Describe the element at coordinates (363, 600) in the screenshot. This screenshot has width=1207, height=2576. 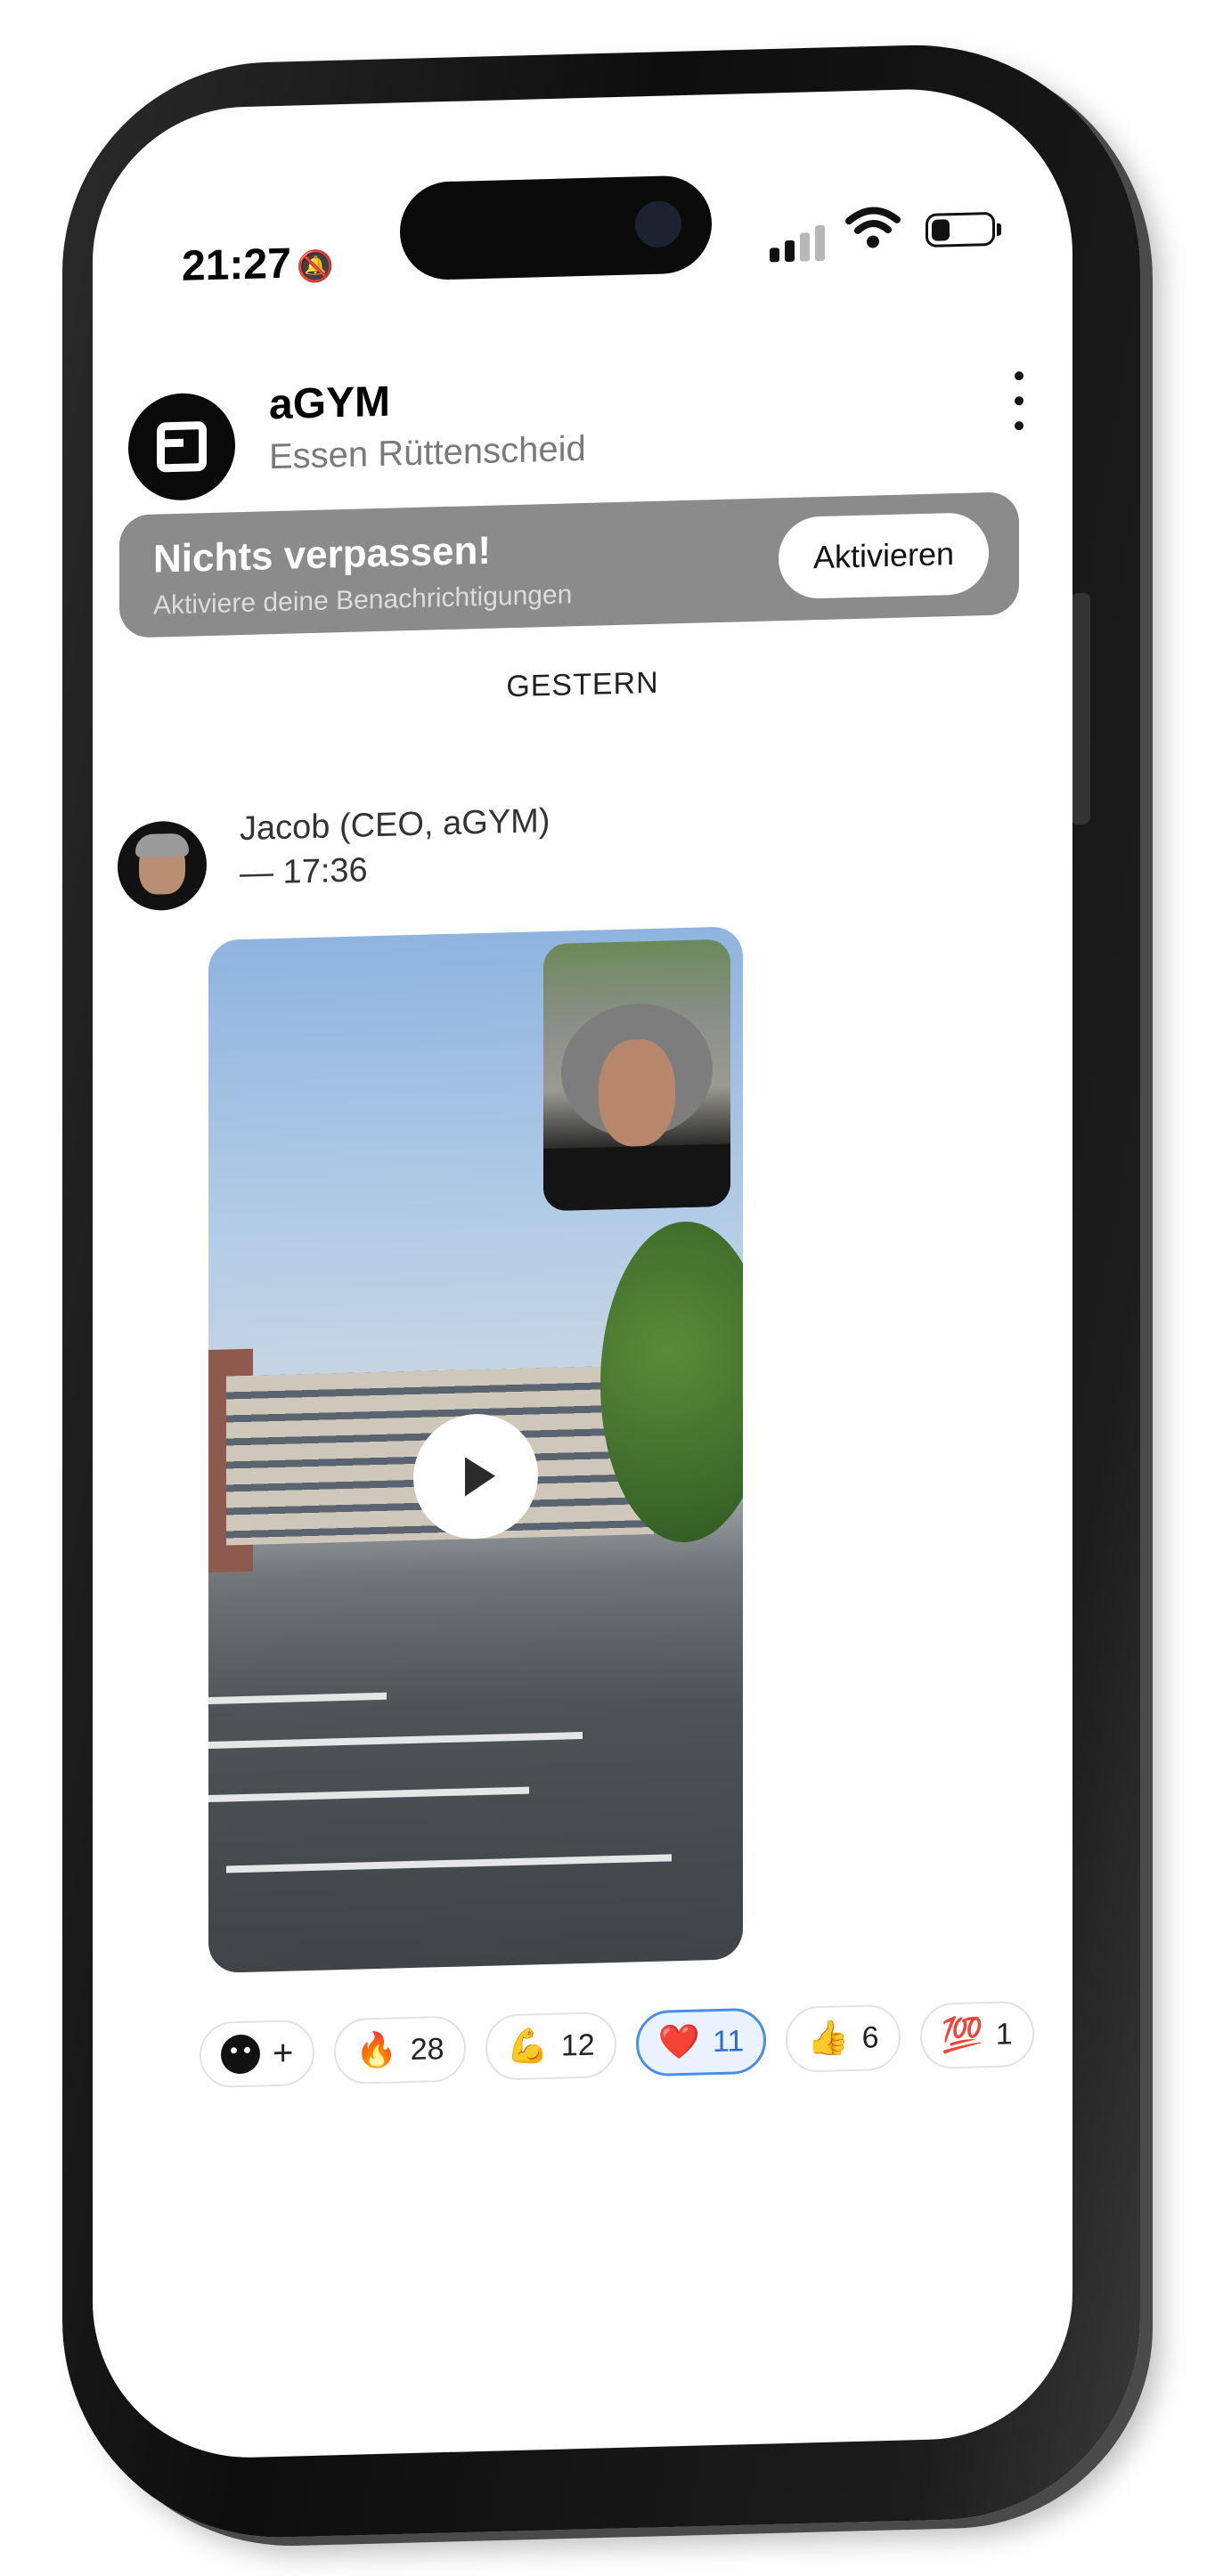
I see `banner-subtitle: Aktiviere deine Benachrichtigungen` at that location.